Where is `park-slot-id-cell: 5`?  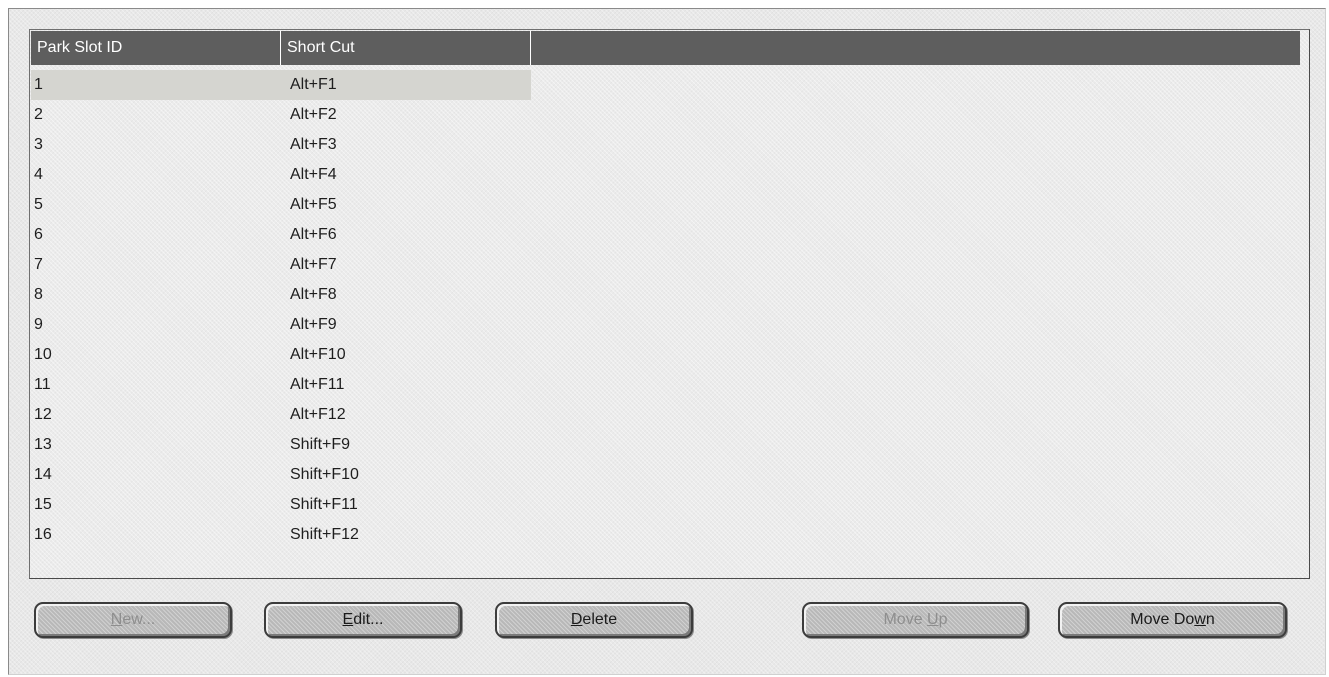
park-slot-id-cell: 5 is located at coordinates (38, 204).